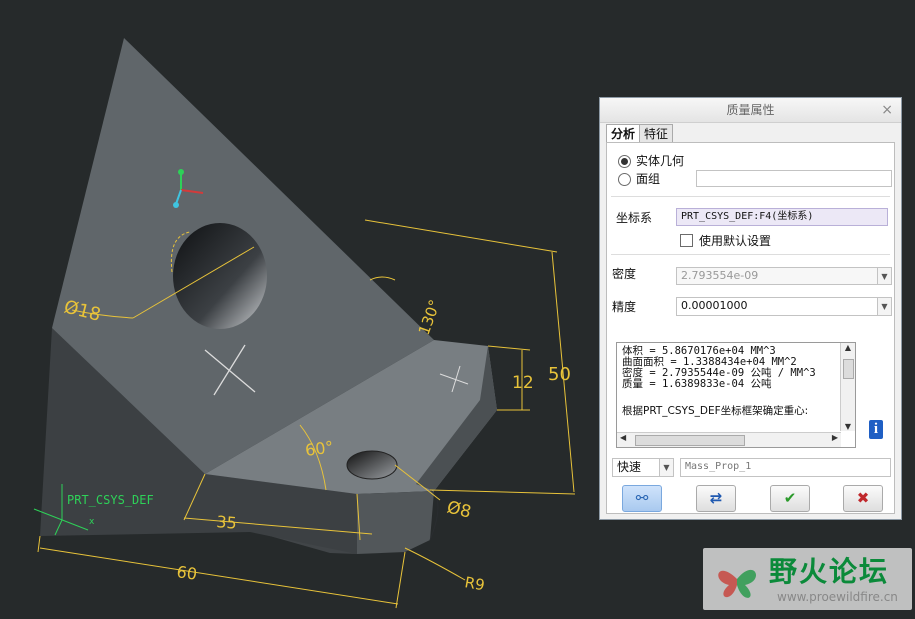 The width and height of the screenshot is (915, 619). Describe the element at coordinates (876, 429) in the screenshot. I see `info-icon: i` at that location.